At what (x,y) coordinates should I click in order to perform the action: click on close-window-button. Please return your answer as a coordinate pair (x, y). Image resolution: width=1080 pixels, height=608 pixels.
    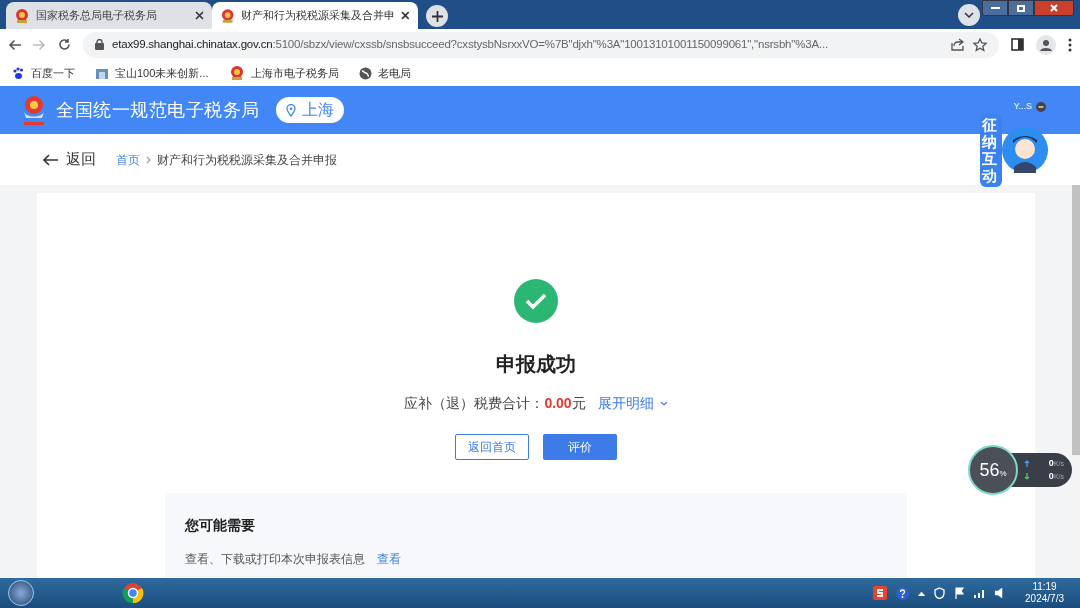
    Looking at the image, I should click on (1054, 8).